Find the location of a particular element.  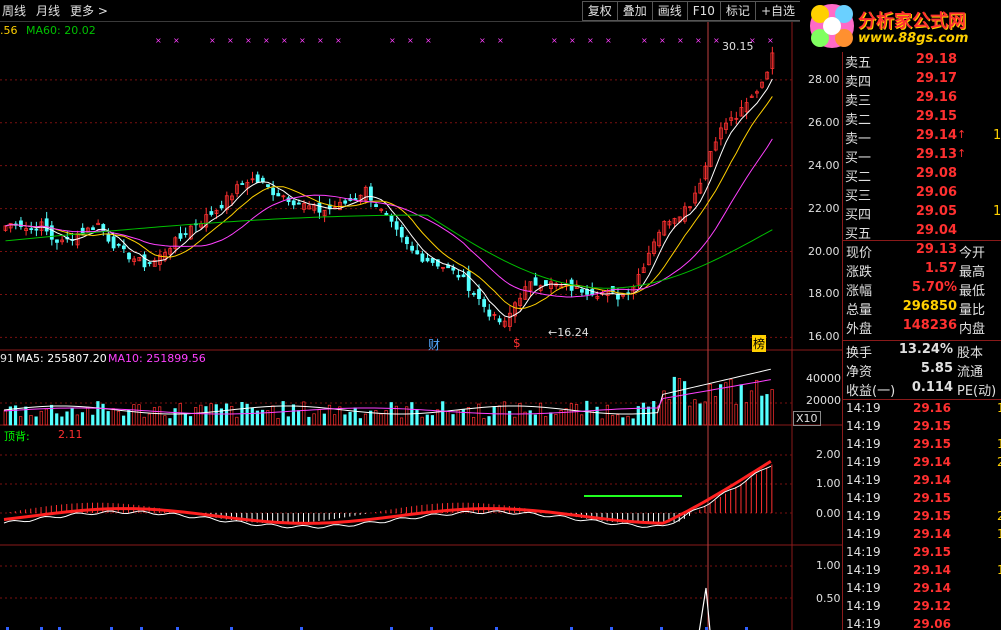

restore-rights-button: 复权 is located at coordinates (599, 11).